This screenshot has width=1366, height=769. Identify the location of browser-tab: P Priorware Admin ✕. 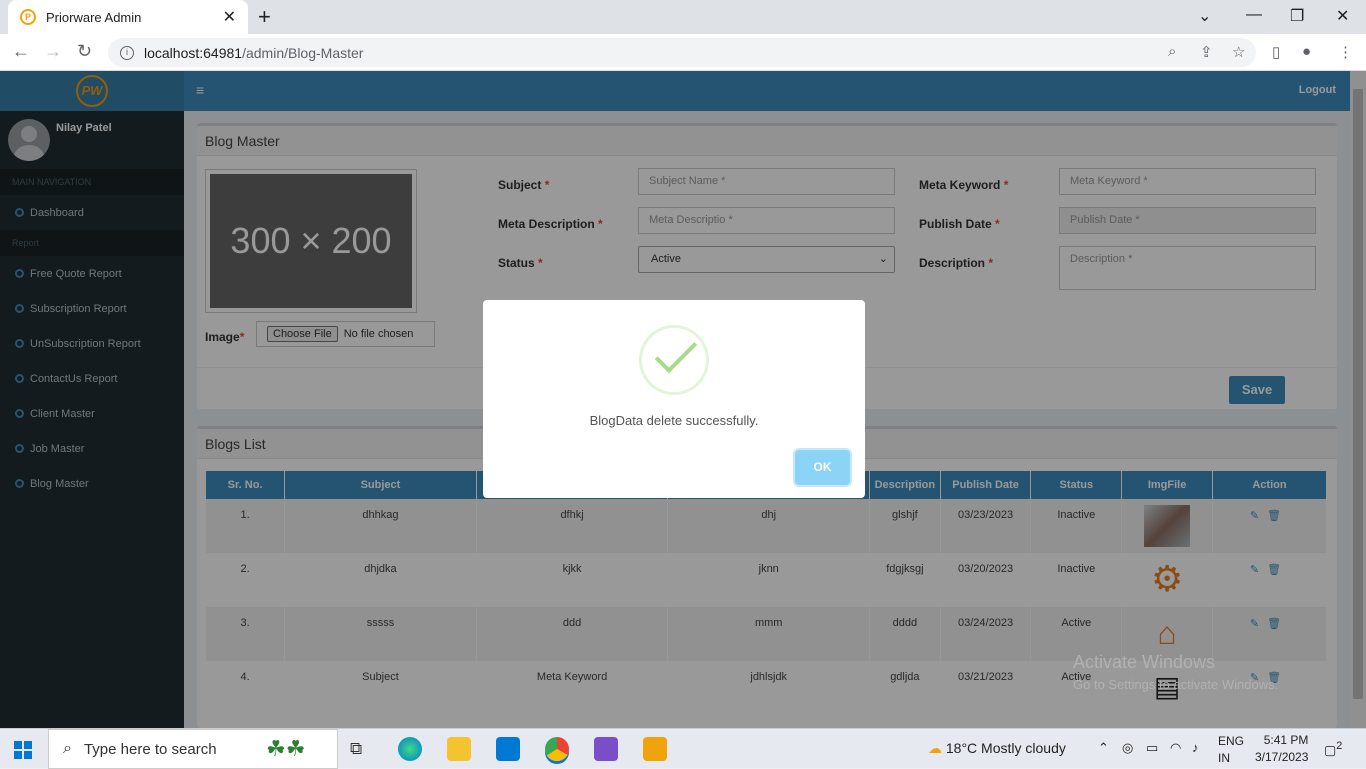
(128, 17).